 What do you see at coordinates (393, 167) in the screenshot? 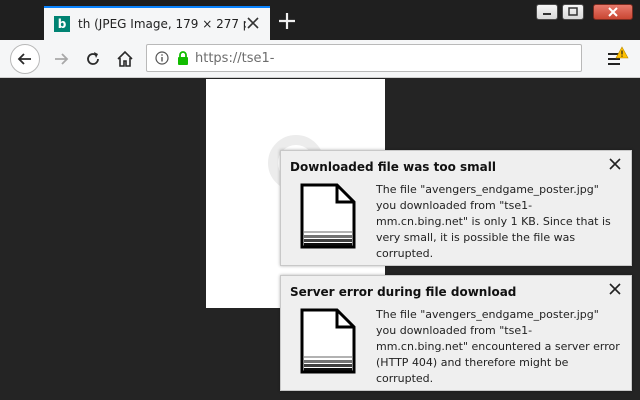
I see `notification-title: Downloaded file was too small` at bounding box center [393, 167].